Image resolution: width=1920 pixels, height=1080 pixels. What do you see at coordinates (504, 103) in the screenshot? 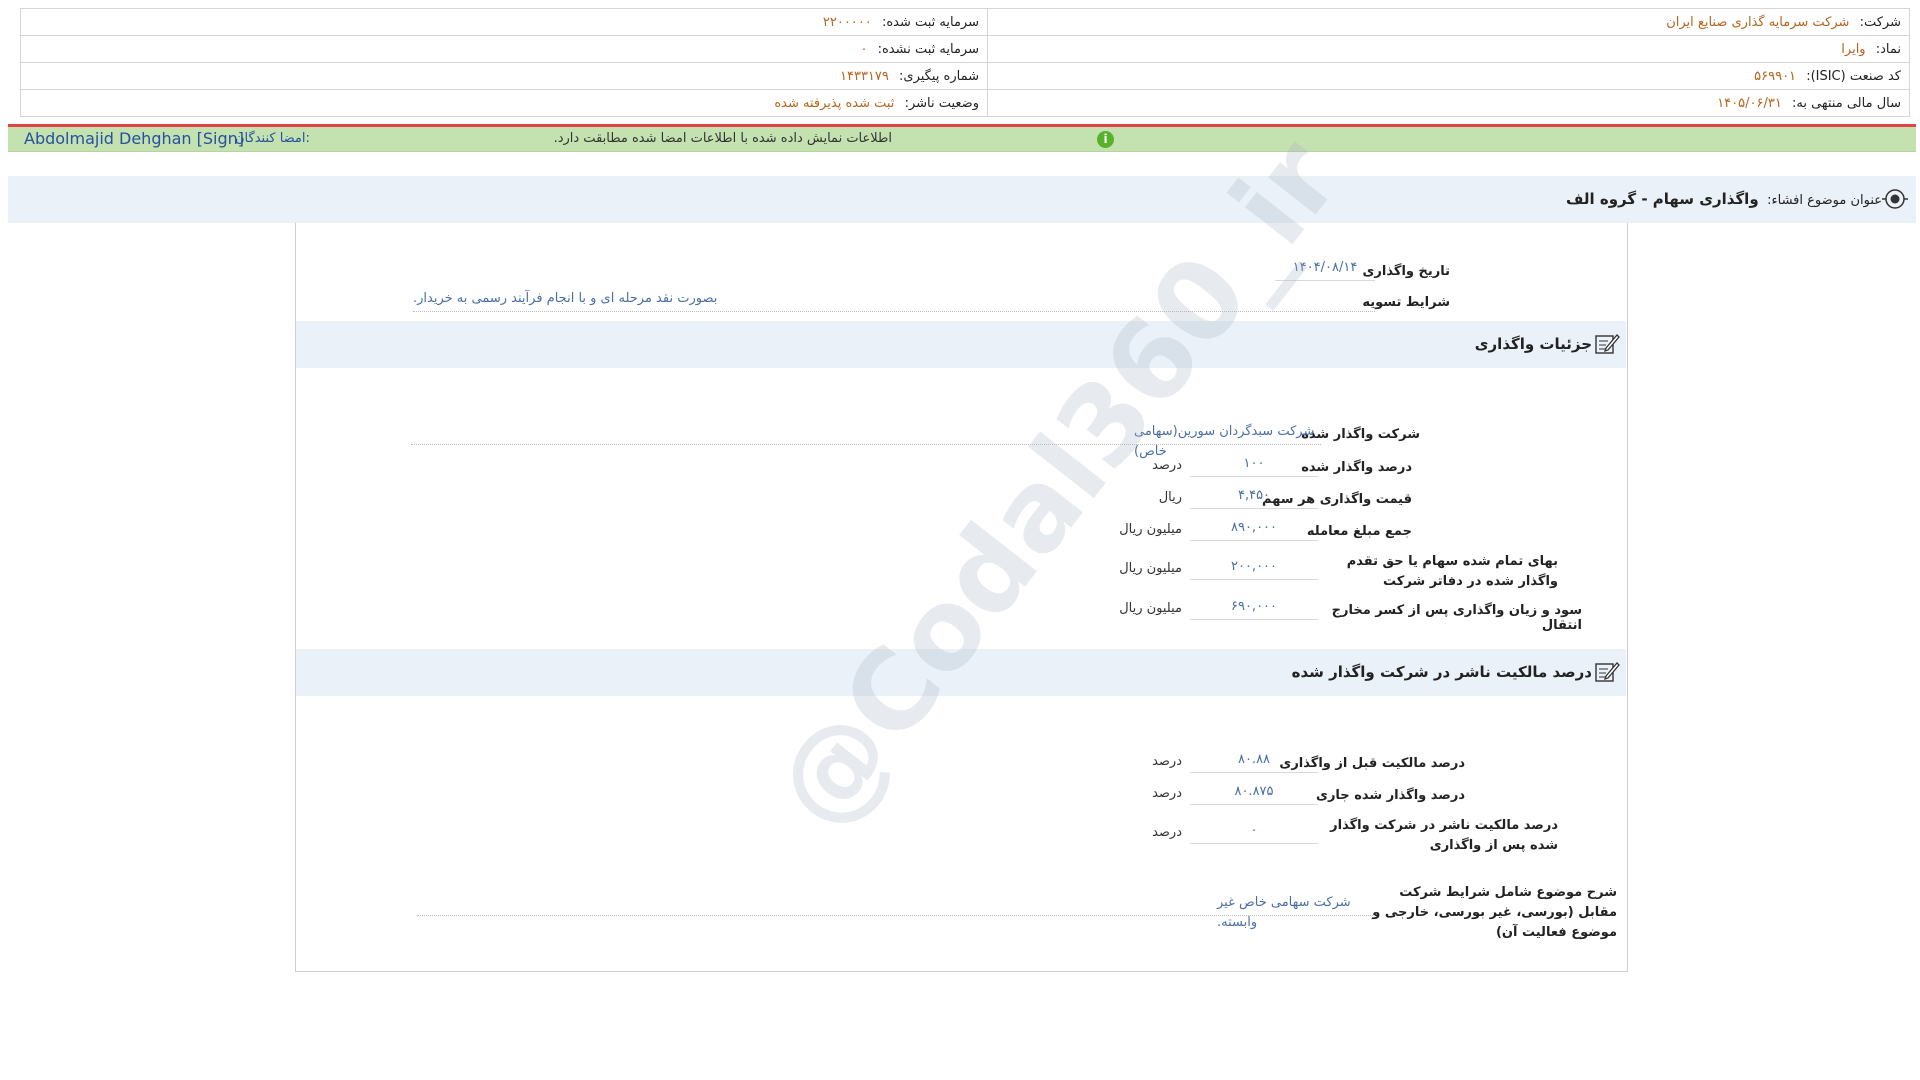
I see `publisher-status-cell: وضعیت ناشر: ثبت شده پذیرفته شده` at bounding box center [504, 103].